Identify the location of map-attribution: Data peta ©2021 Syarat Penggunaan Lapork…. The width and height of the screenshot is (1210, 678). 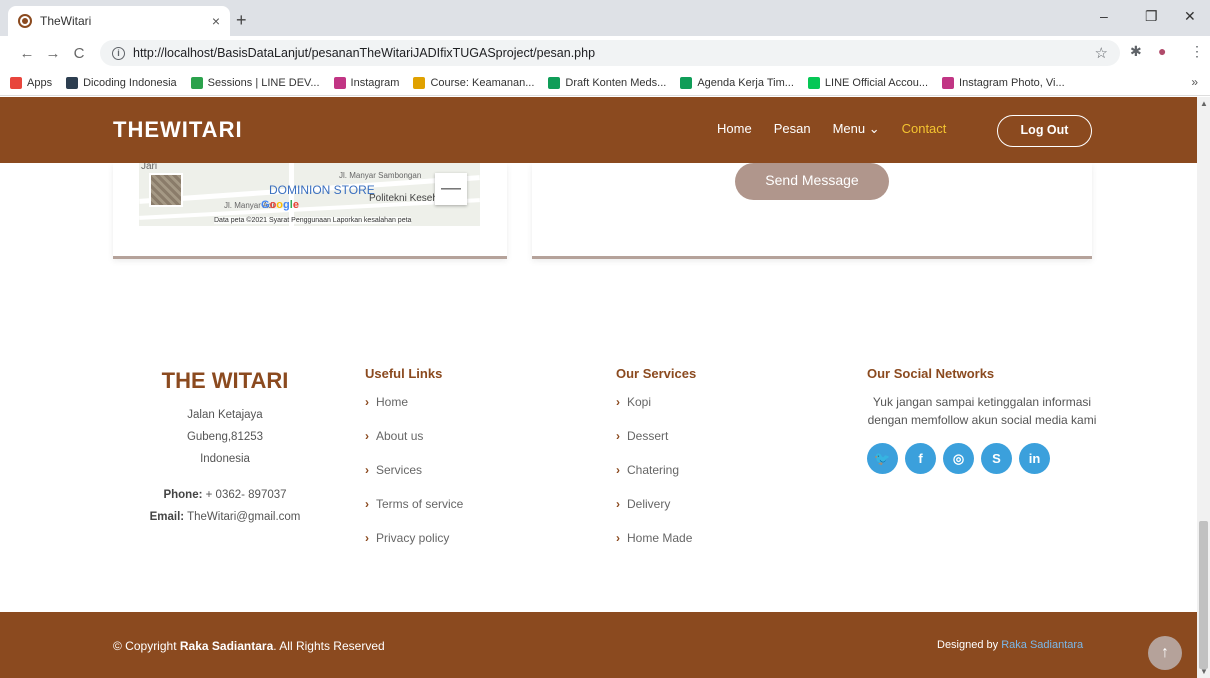
(313, 220).